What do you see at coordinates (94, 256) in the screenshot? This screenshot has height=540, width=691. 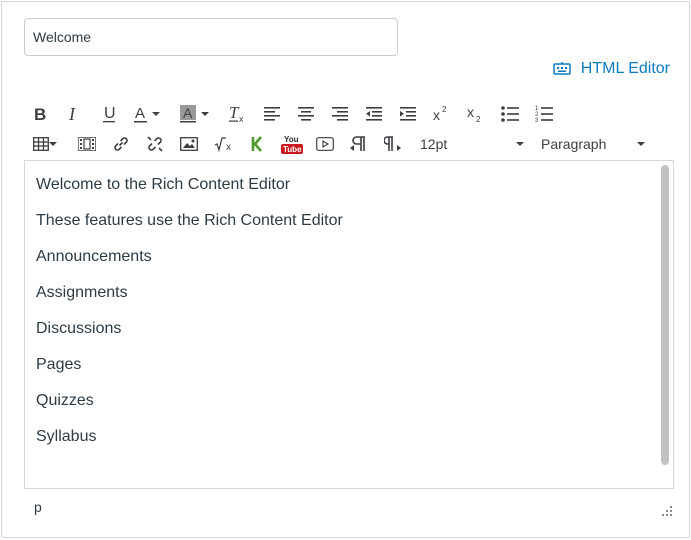 I see `content-paragraph: Announcements` at bounding box center [94, 256].